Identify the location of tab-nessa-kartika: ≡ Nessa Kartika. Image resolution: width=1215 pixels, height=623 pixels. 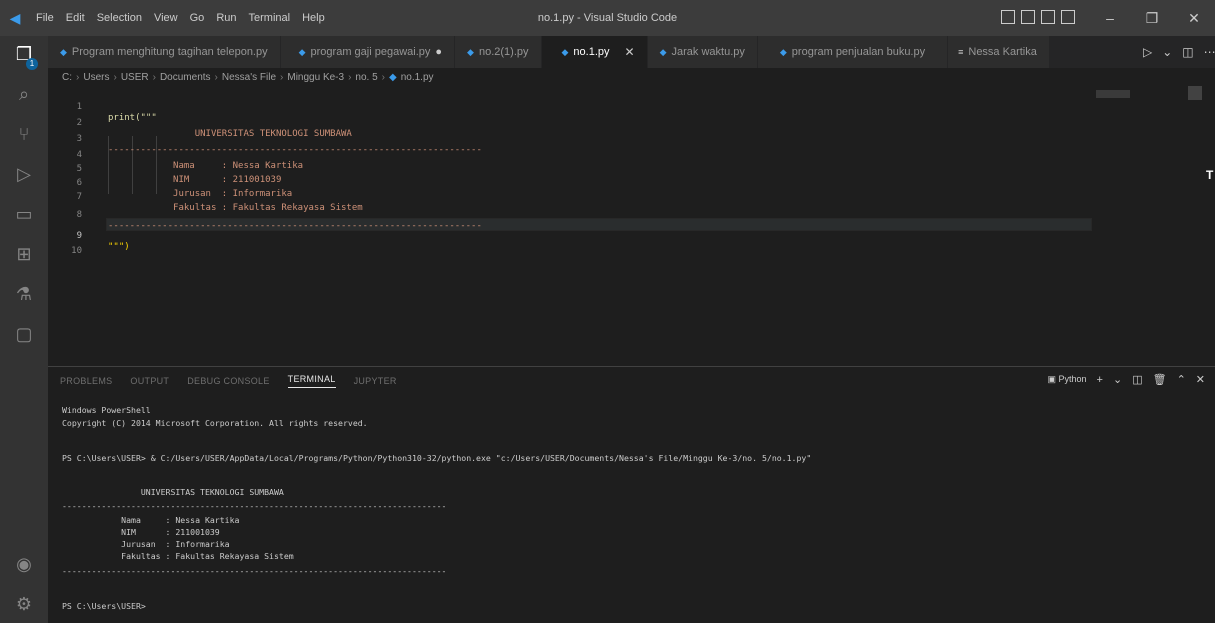
(999, 52).